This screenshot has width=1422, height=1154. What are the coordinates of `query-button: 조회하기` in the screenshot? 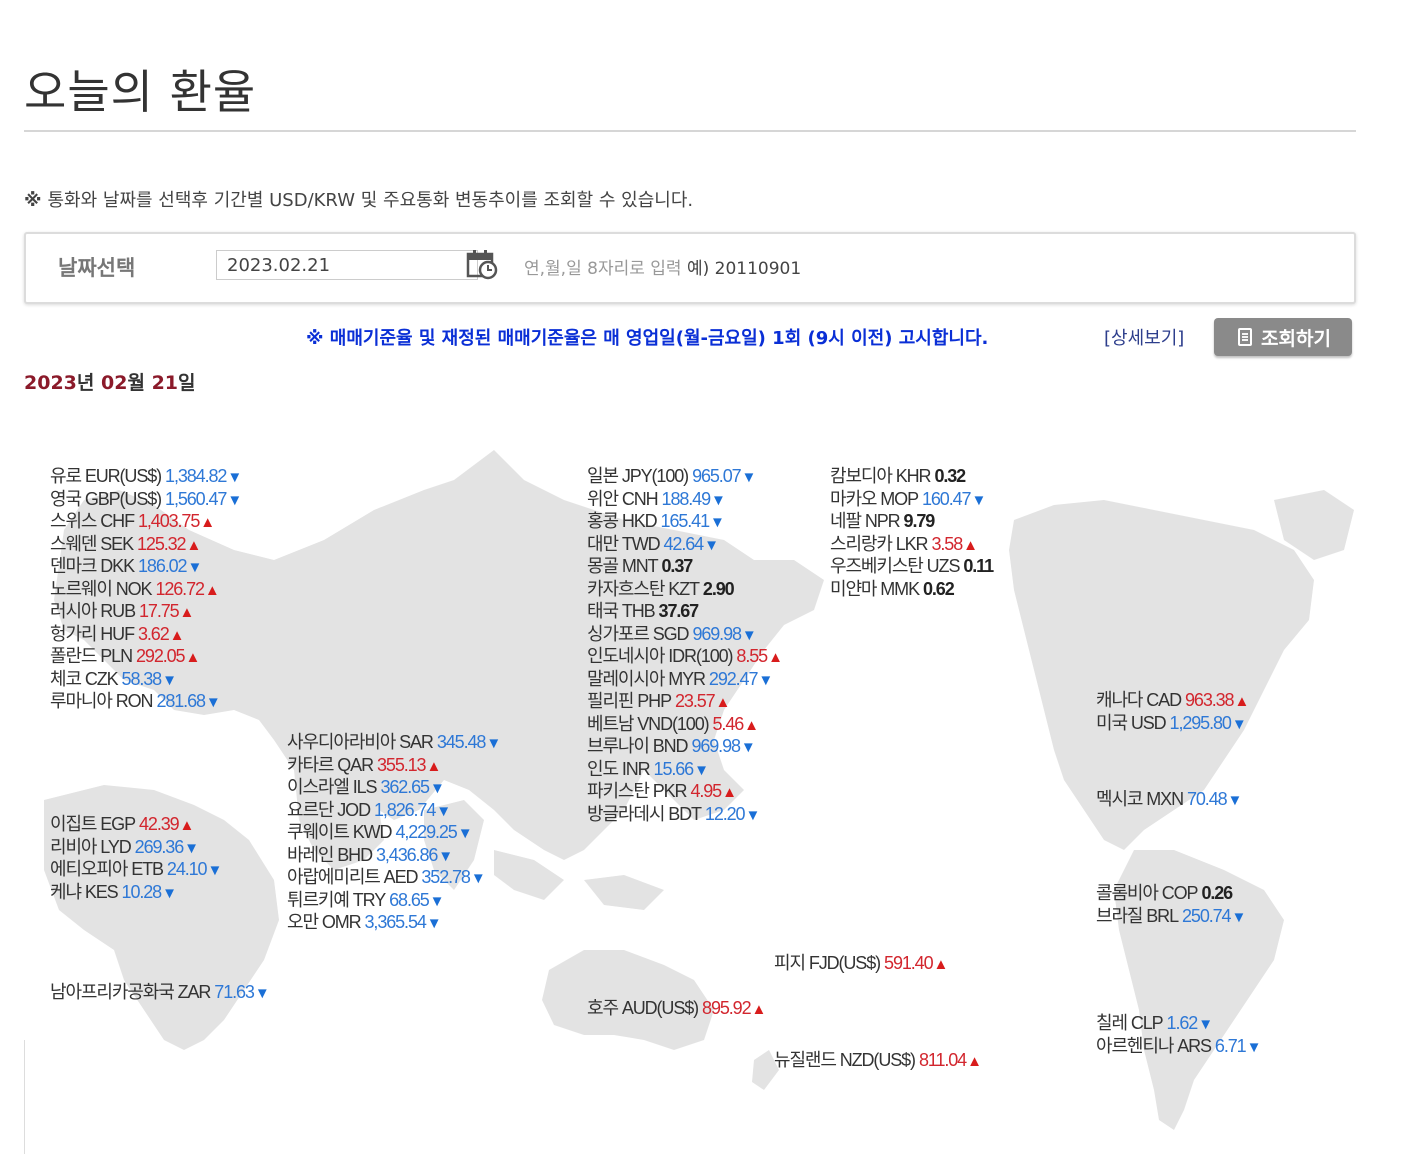 It's located at (1283, 337).